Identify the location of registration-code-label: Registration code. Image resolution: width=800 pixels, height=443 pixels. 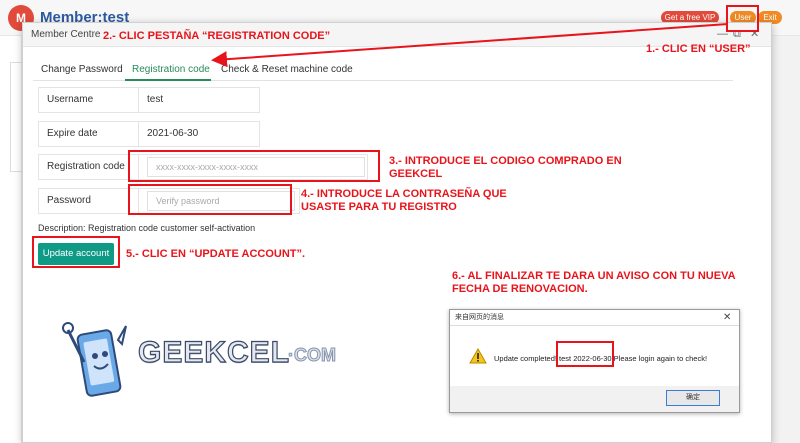
(89, 167).